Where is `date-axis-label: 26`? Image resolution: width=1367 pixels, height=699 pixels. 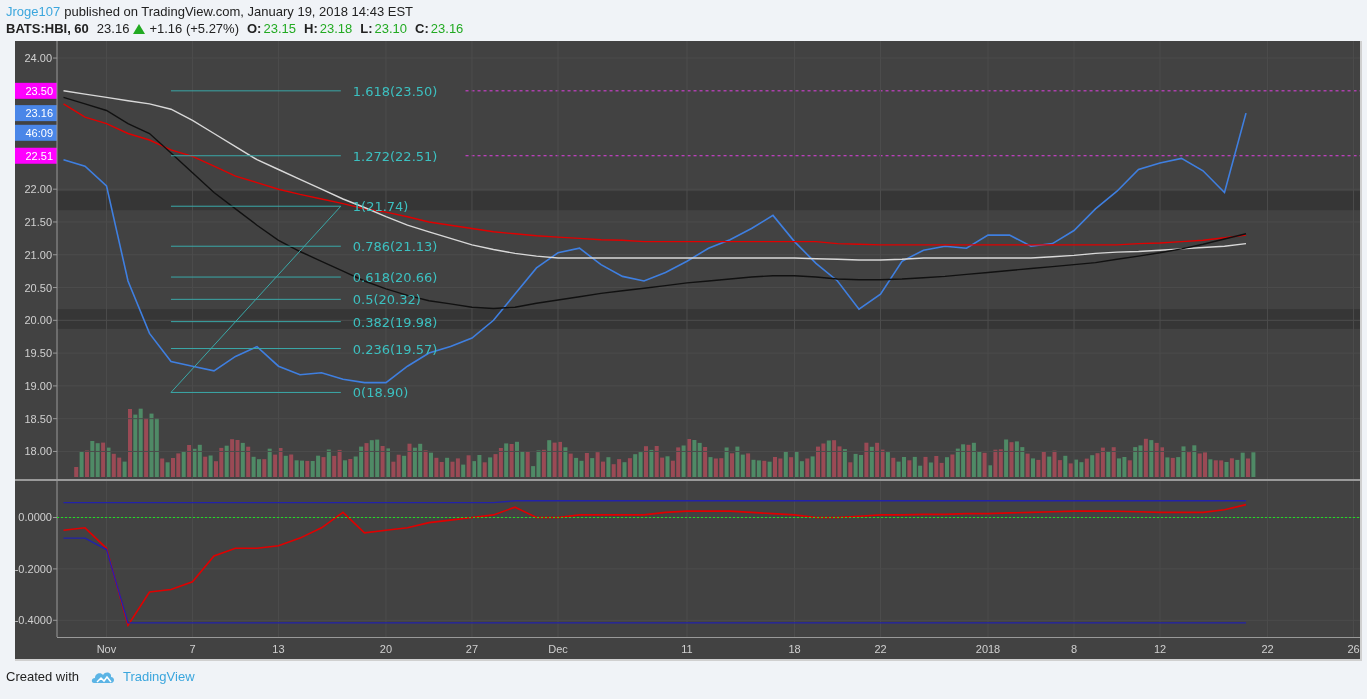
date-axis-label: 26 is located at coordinates (1353, 649).